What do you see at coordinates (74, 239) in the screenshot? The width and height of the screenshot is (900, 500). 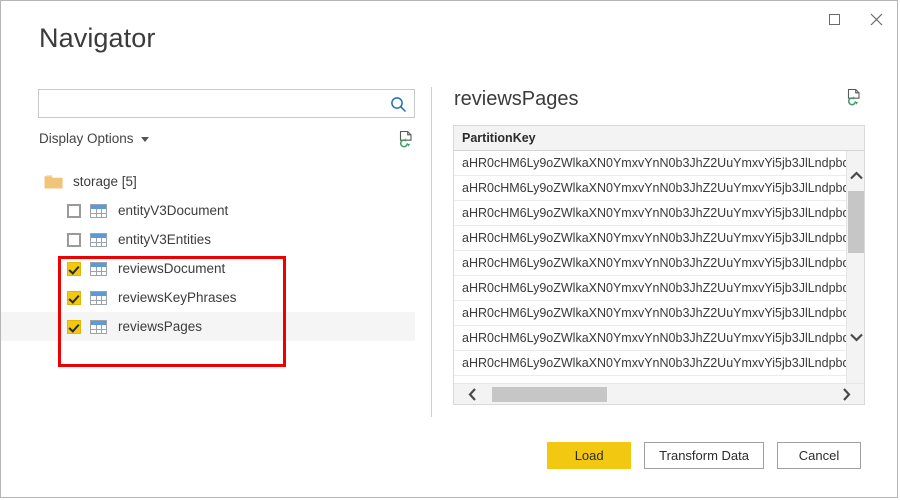 I see `checkbox-entityV3Entities` at bounding box center [74, 239].